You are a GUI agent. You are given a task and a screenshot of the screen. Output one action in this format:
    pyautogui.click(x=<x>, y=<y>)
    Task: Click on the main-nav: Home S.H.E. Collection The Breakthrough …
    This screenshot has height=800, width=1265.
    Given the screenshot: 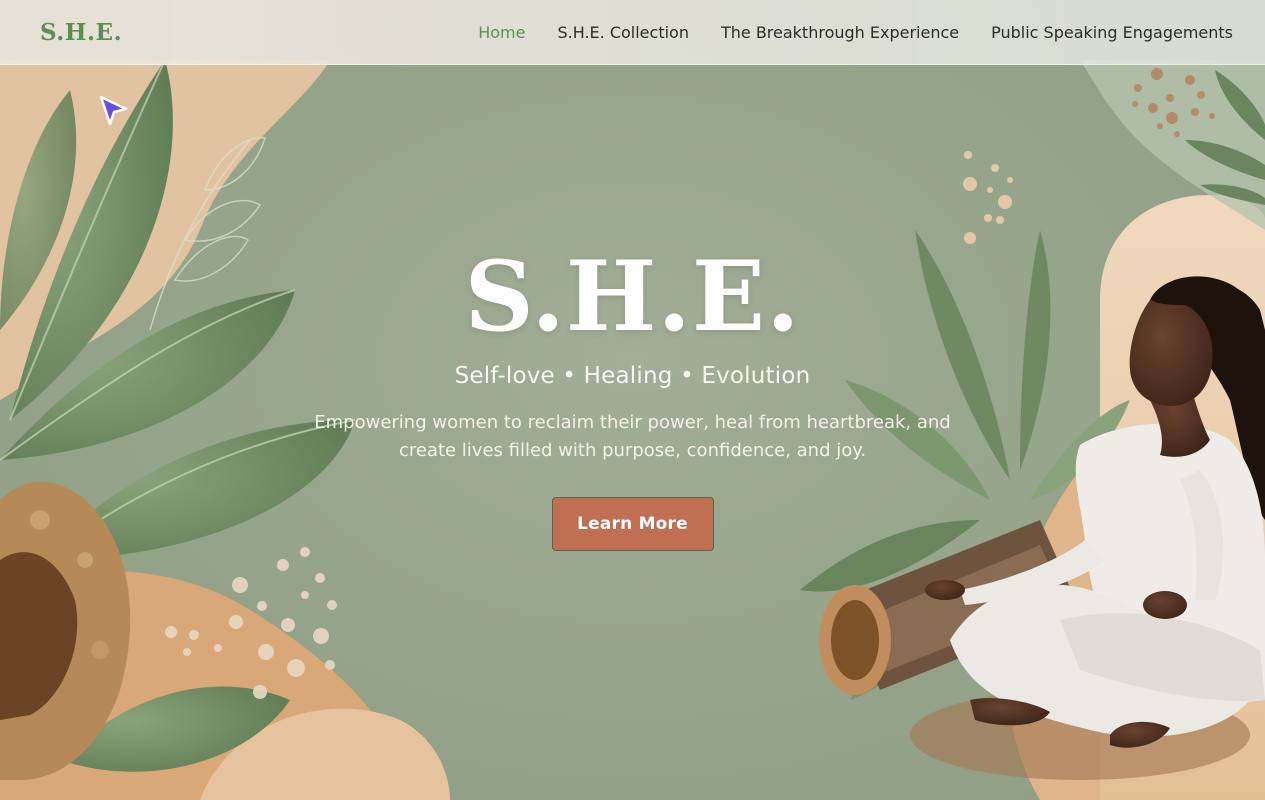 What is the action you would take?
    pyautogui.click(x=855, y=32)
    